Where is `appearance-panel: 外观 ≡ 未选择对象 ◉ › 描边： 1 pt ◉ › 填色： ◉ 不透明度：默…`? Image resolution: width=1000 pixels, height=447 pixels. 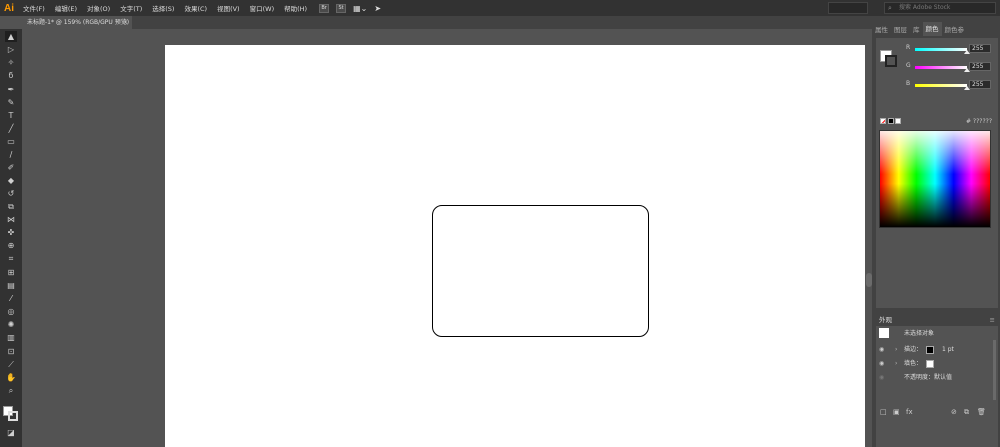
appearance-panel: 外观 ≡ 未选择对象 ◉ › 描边： 1 pt ◉ › 填色： ◉ 不透明度：默… is located at coordinates (937, 380).